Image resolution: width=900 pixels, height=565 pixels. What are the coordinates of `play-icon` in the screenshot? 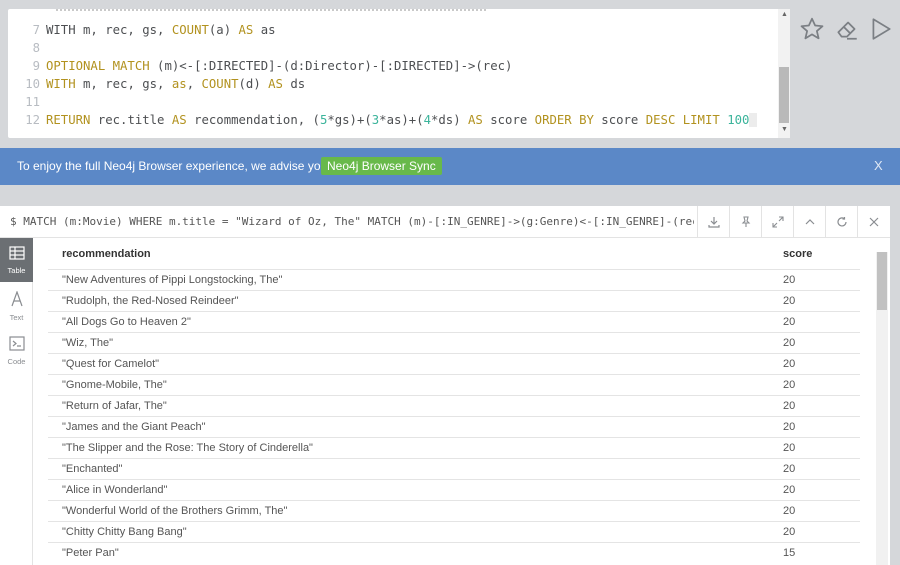 It's located at (881, 29).